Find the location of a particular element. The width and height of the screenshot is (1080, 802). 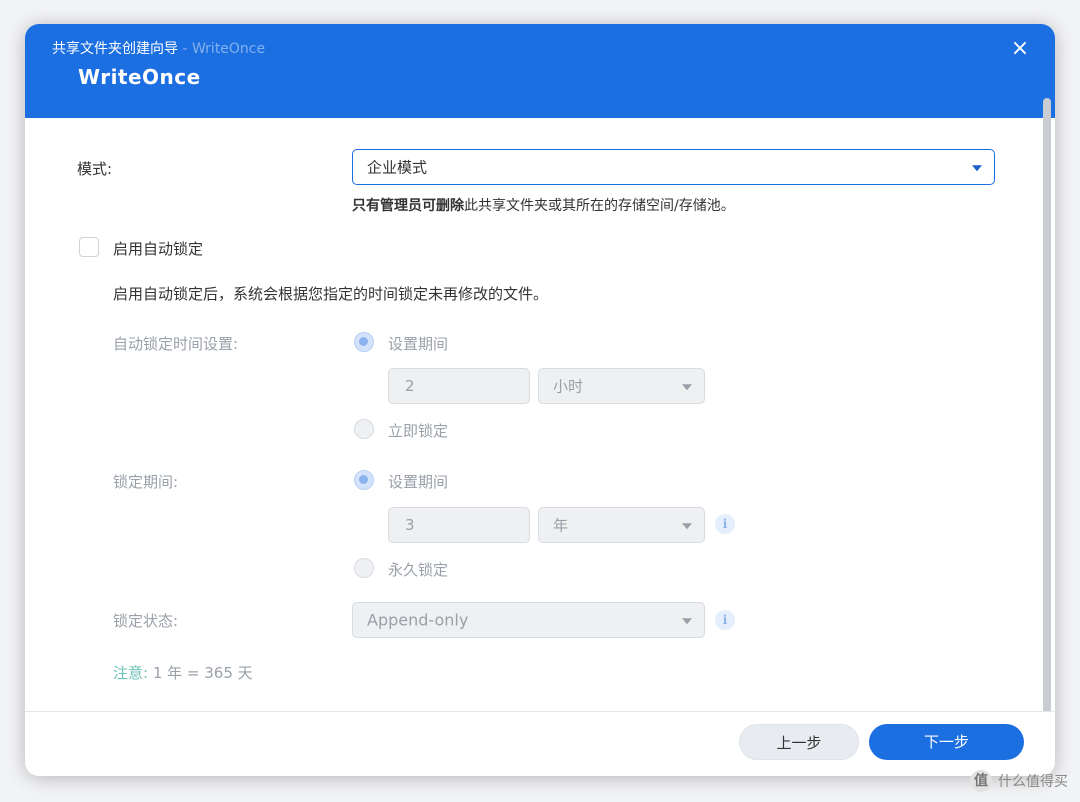

lock-period-unit-value: 年 is located at coordinates (561, 525).